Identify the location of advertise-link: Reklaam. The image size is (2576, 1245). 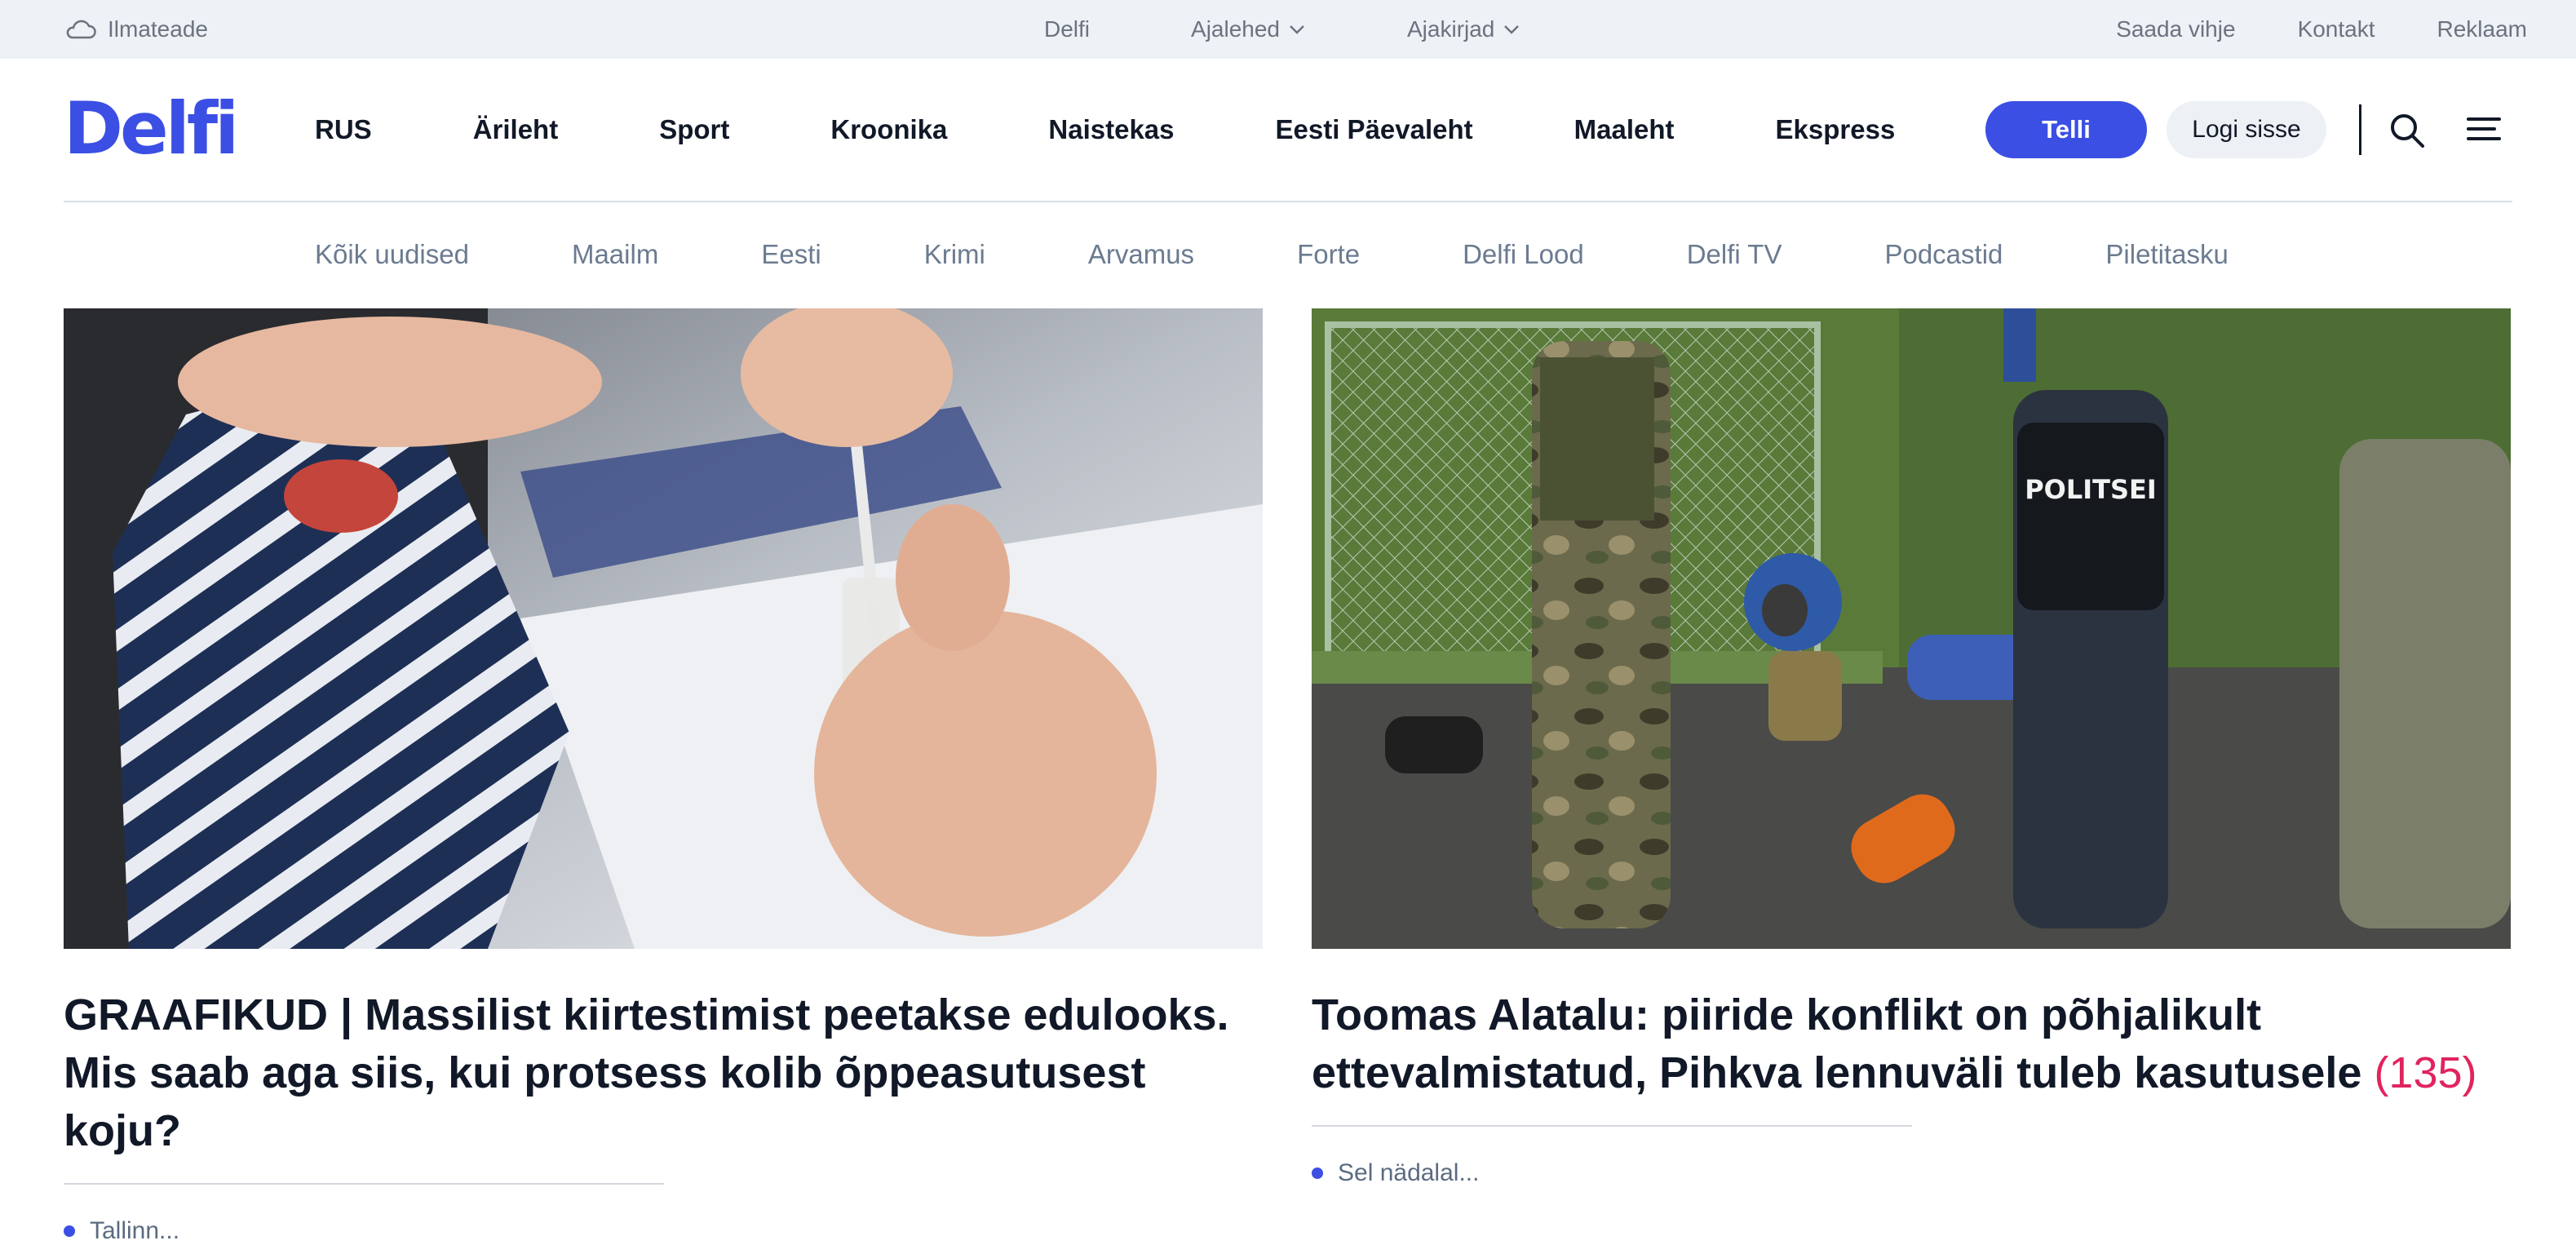
(2482, 29).